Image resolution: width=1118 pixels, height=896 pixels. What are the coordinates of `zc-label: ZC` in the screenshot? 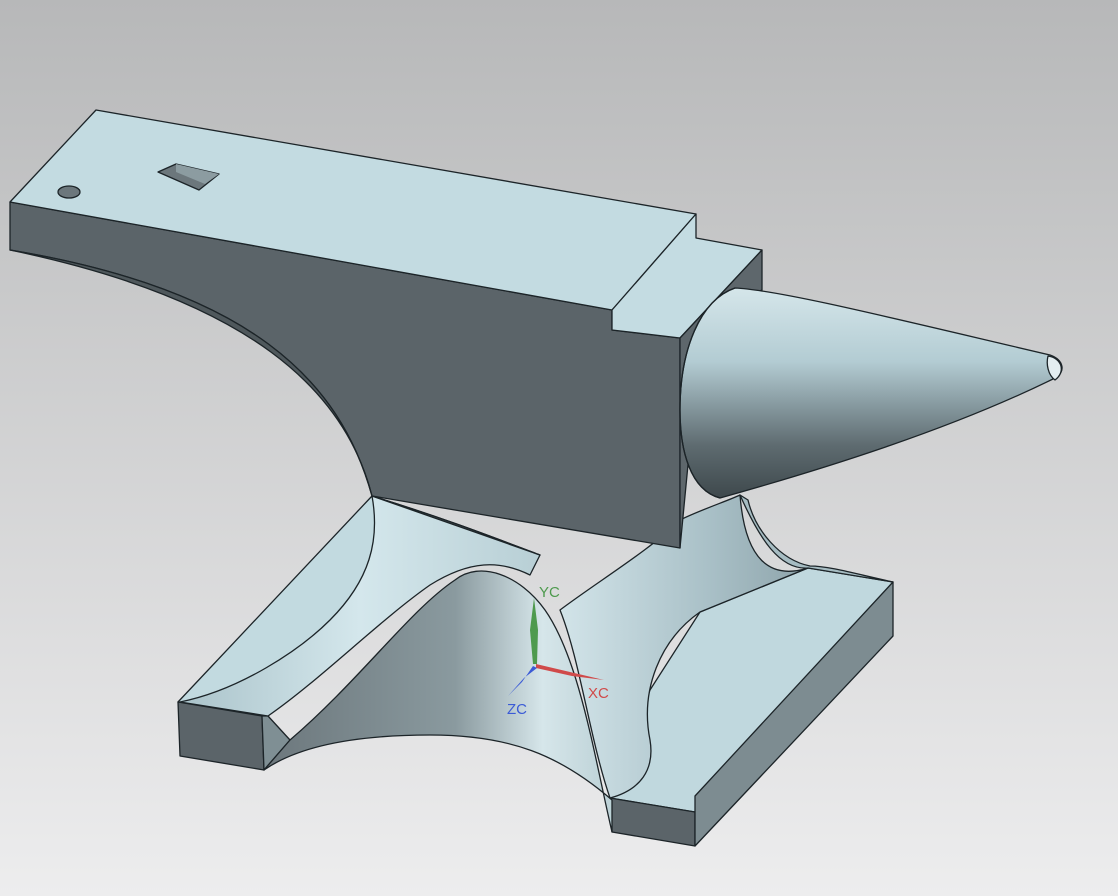 It's located at (517, 709).